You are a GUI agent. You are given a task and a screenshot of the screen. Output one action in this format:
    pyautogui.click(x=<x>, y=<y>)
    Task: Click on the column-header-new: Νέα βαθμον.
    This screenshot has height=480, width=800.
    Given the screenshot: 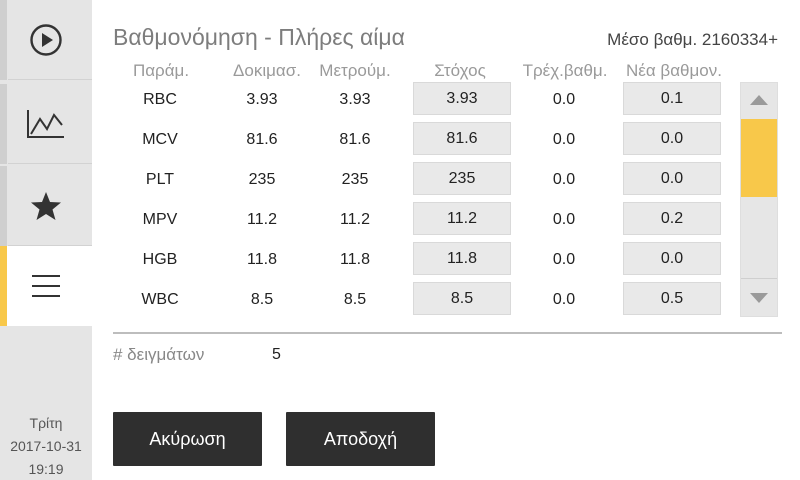 What is the action you would take?
    pyautogui.click(x=674, y=70)
    